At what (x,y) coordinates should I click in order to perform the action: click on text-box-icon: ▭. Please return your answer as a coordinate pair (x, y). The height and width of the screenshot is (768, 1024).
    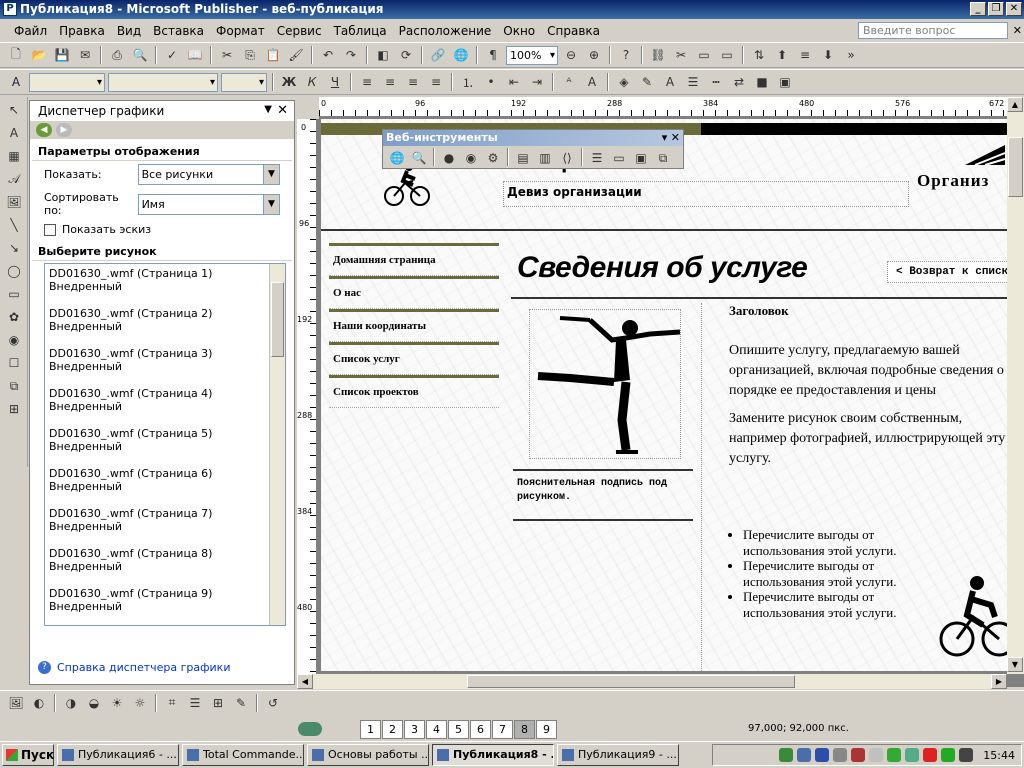
    Looking at the image, I should click on (619, 158).